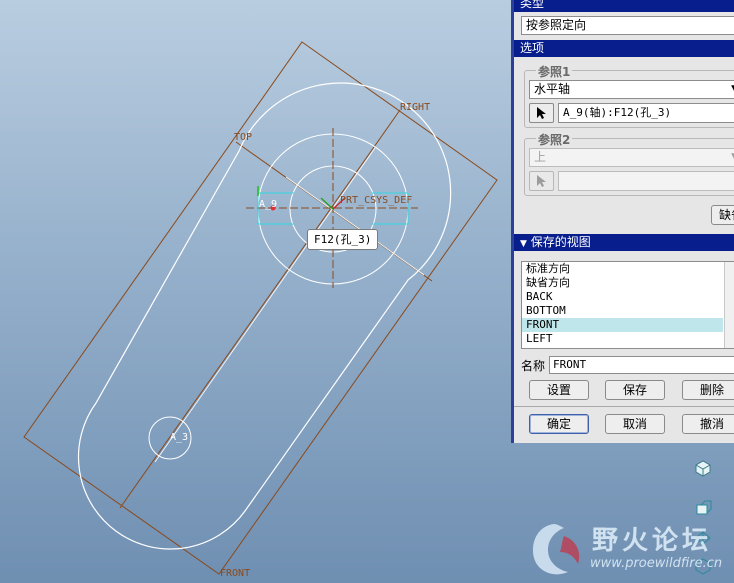 The image size is (734, 583). I want to click on save-button: 保存, so click(635, 390).